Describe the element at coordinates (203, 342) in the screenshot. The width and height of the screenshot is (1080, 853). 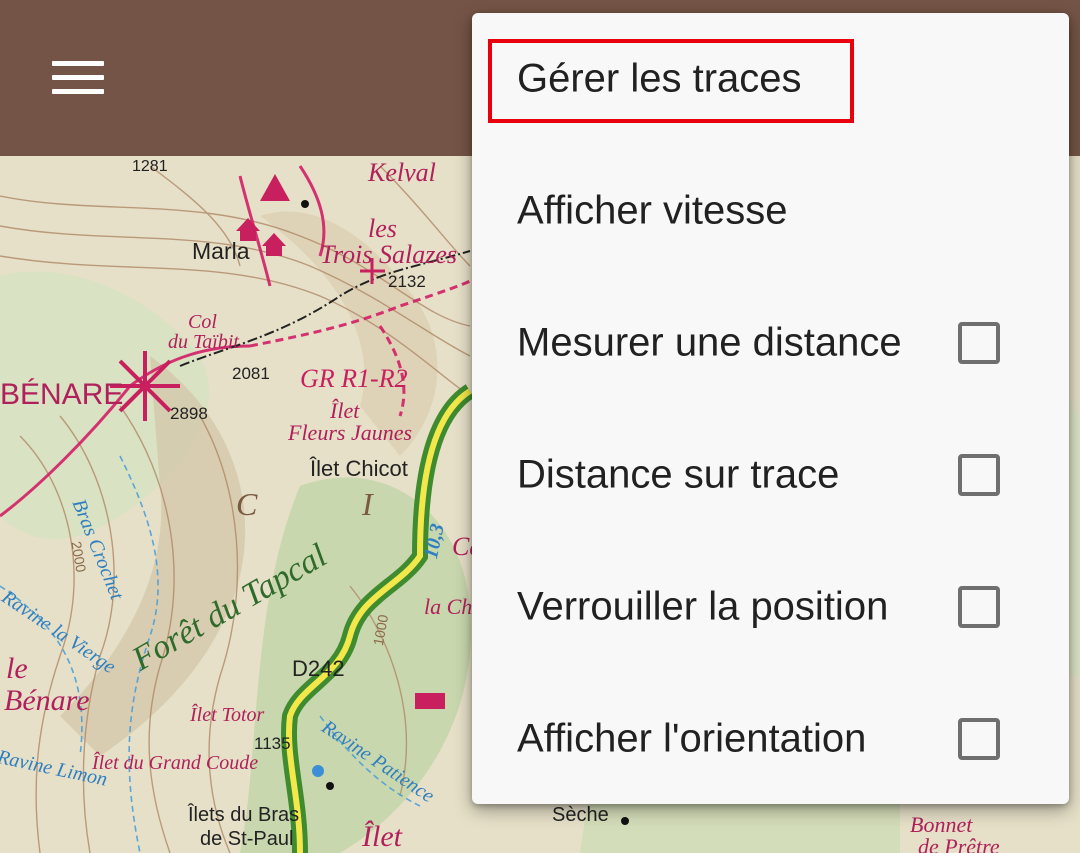
I see `map-label: du Taïbit` at that location.